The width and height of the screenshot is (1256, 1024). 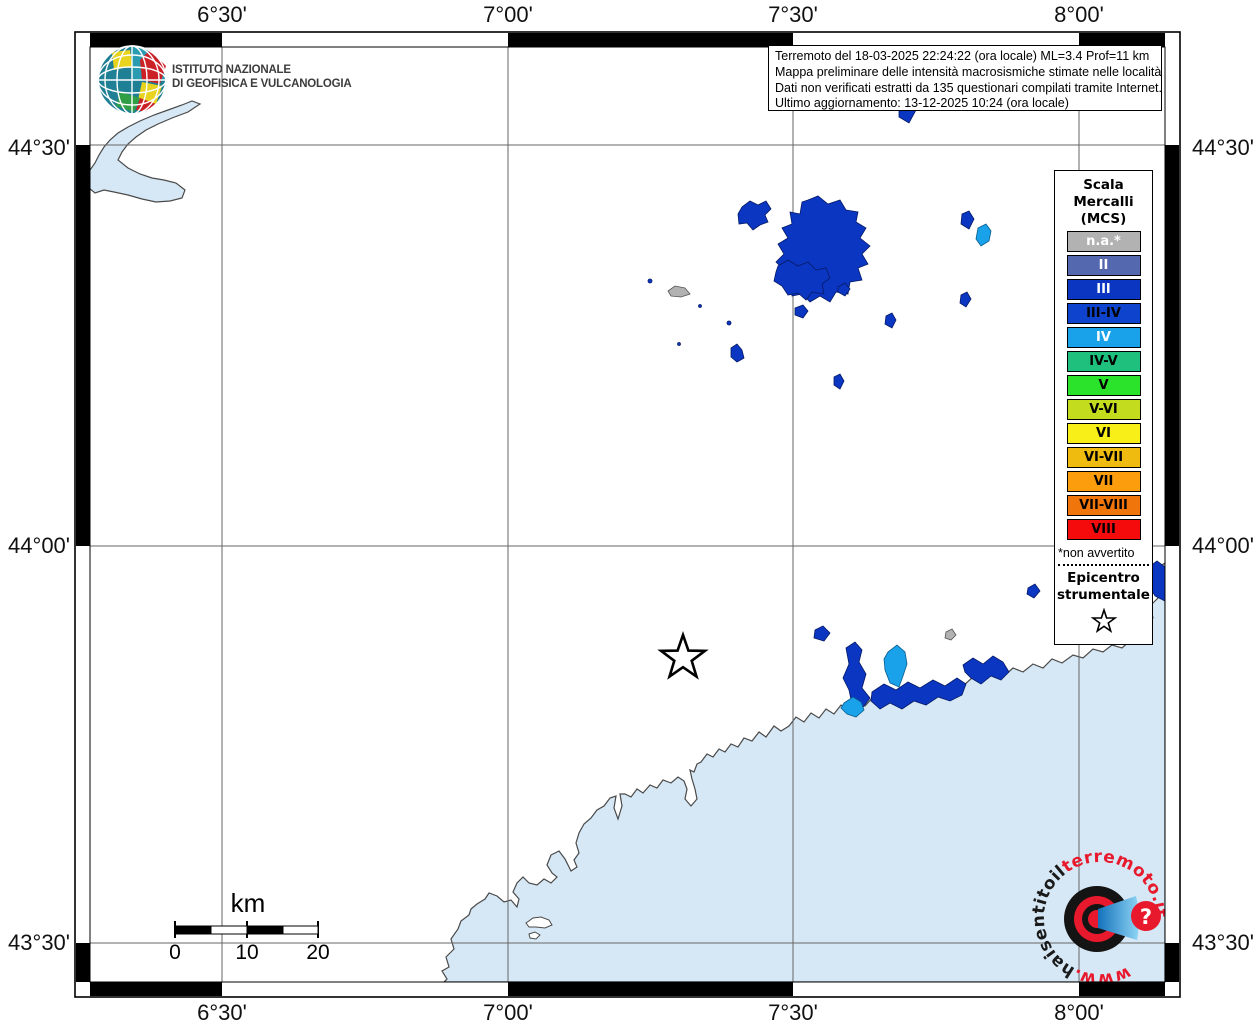 I want to click on legend-swatch-iv-v: IV-V, so click(x=1103, y=361).